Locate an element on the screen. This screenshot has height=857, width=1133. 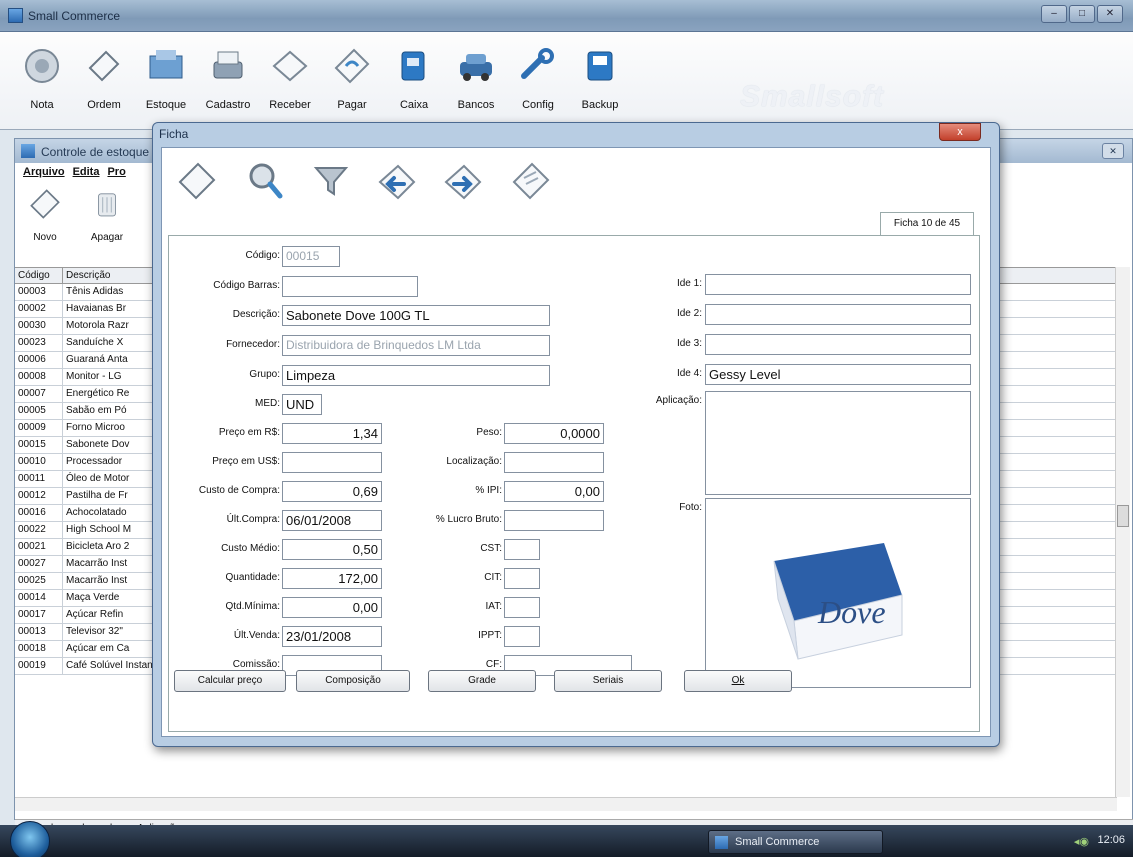
product-photo: Dove is located at coordinates (838, 593).